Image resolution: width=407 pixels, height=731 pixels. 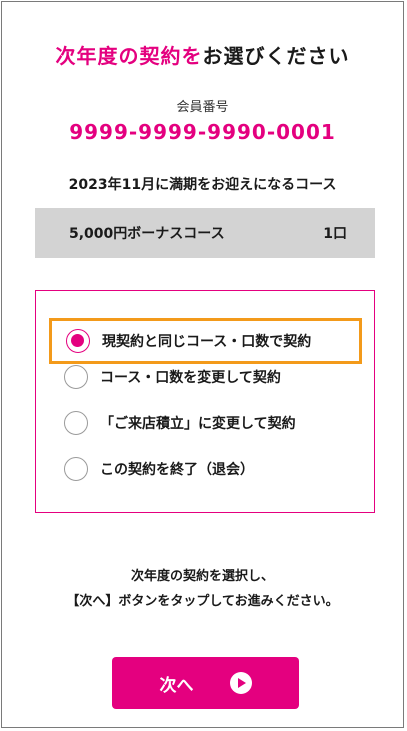 I want to click on course-name: 5,000円ボーナスコース, so click(x=147, y=234).